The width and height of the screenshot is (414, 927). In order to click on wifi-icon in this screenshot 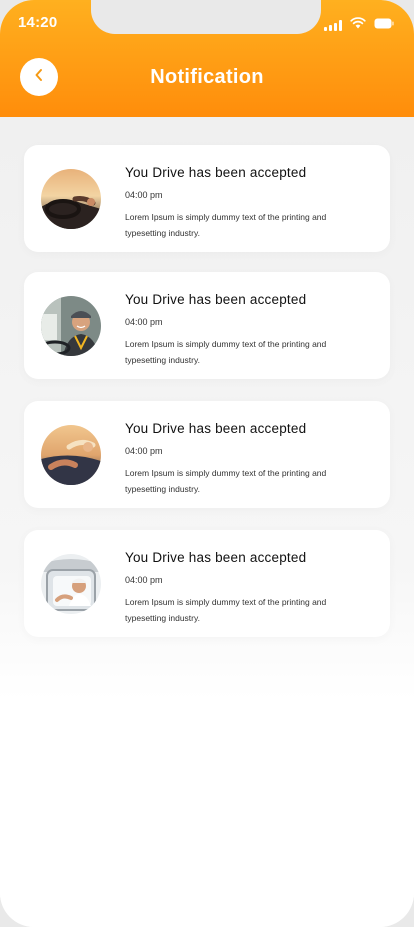, I will do `click(358, 25)`.